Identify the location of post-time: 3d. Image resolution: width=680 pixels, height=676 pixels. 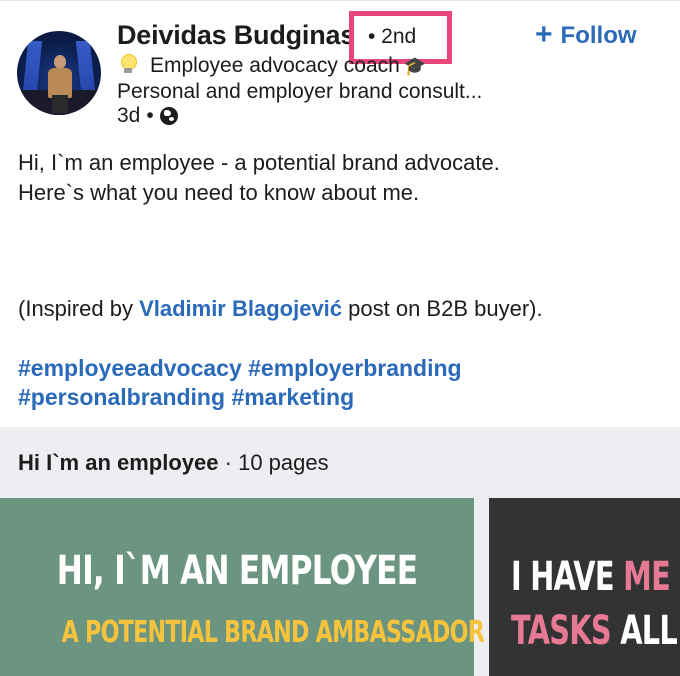
(129, 115).